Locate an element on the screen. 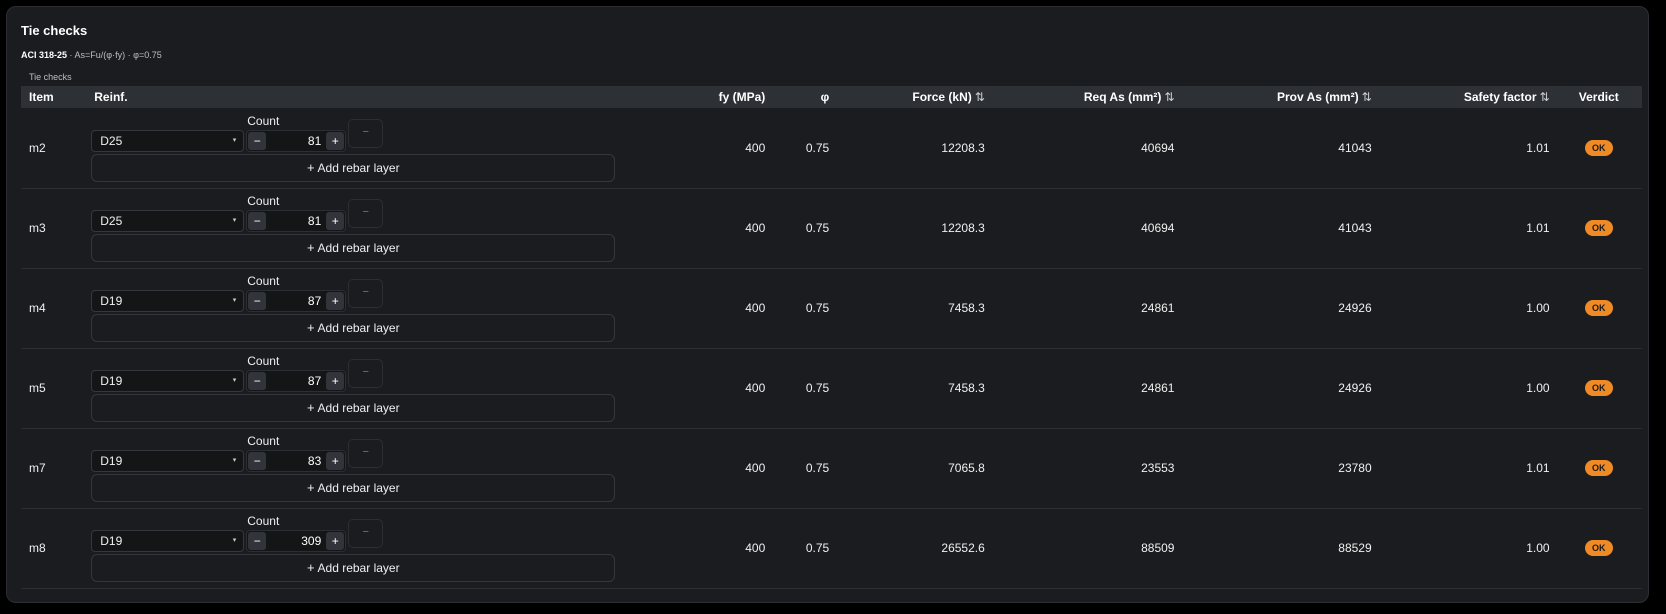 This screenshot has width=1666, height=614. col-header-reinf: Reinf. is located at coordinates (111, 97).